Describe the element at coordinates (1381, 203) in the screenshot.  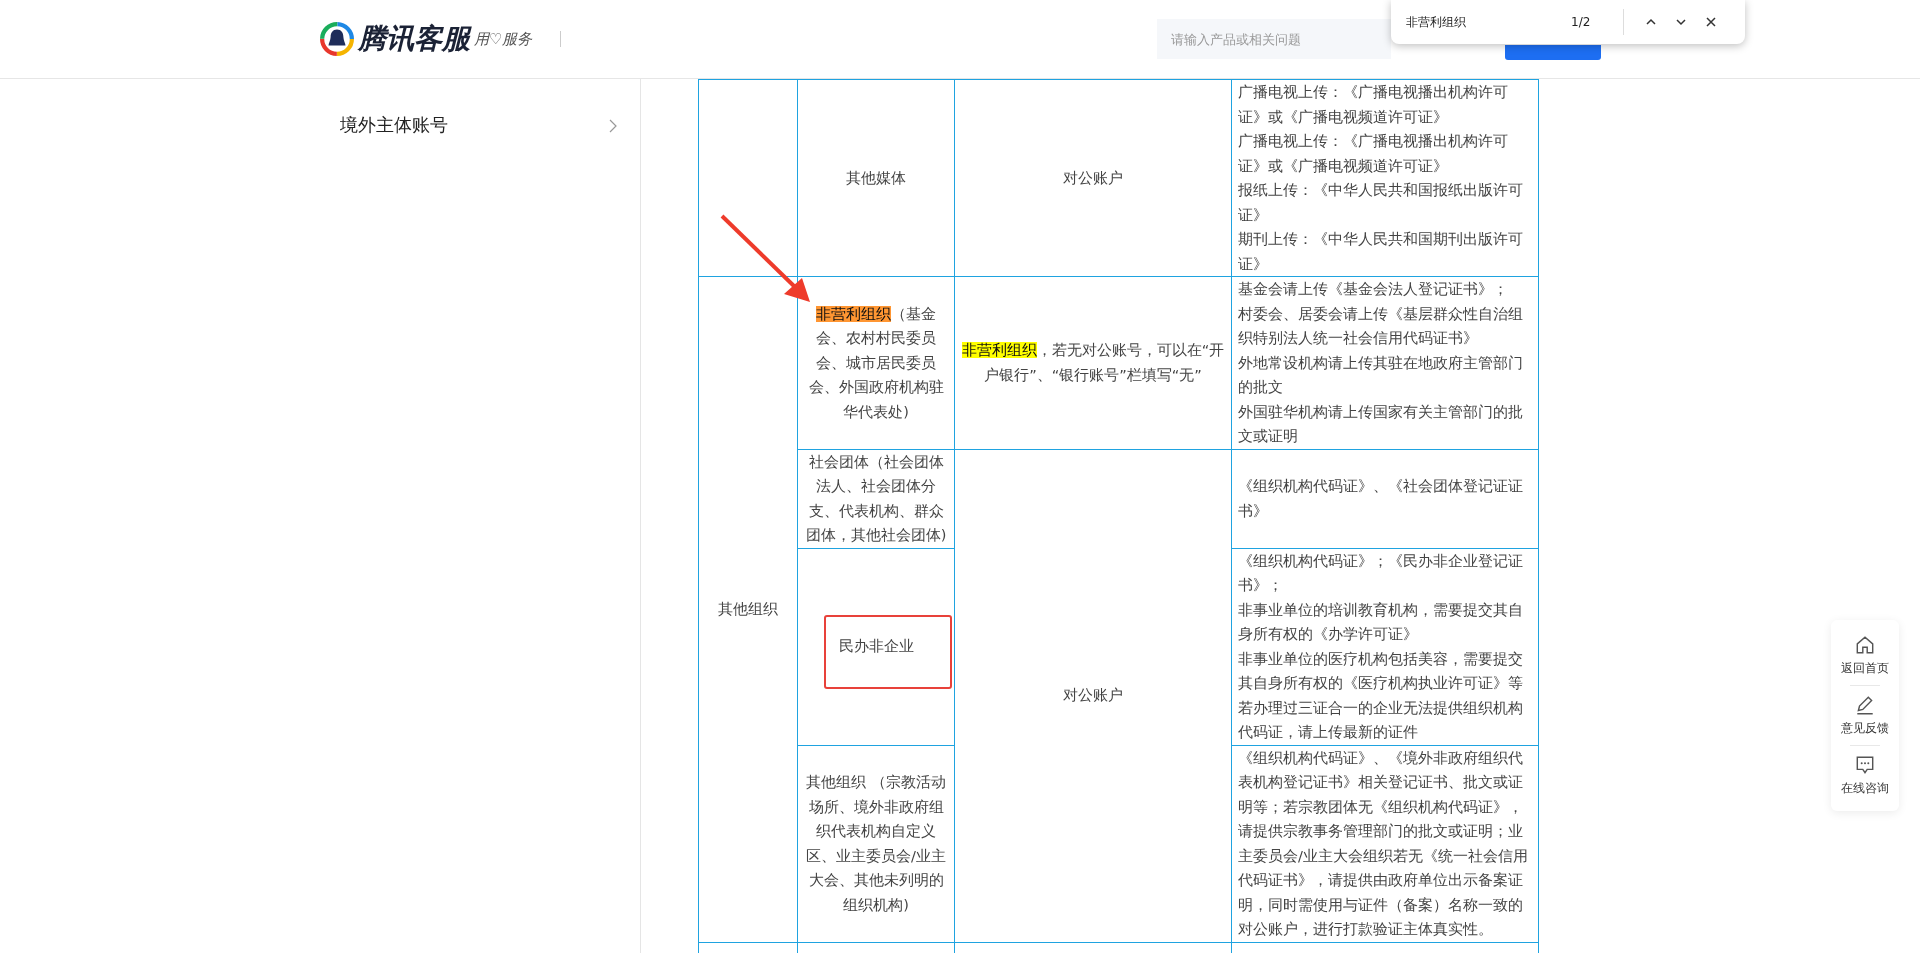
I see `table-cell-text: 报纸上传：《中华人民共和国报纸出版许可证》` at that location.